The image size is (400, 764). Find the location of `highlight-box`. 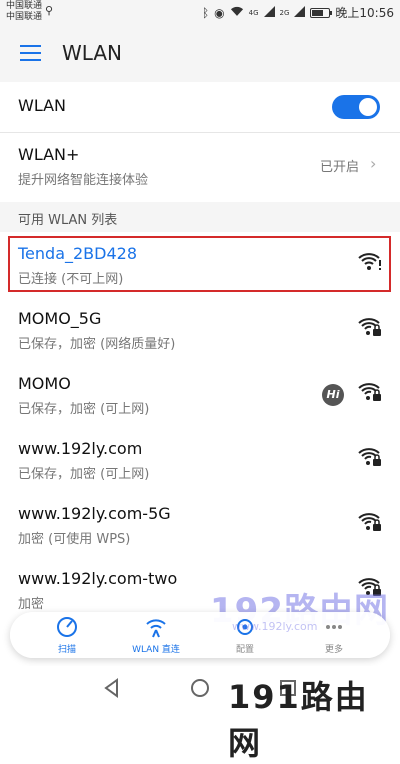

highlight-box is located at coordinates (199, 264).